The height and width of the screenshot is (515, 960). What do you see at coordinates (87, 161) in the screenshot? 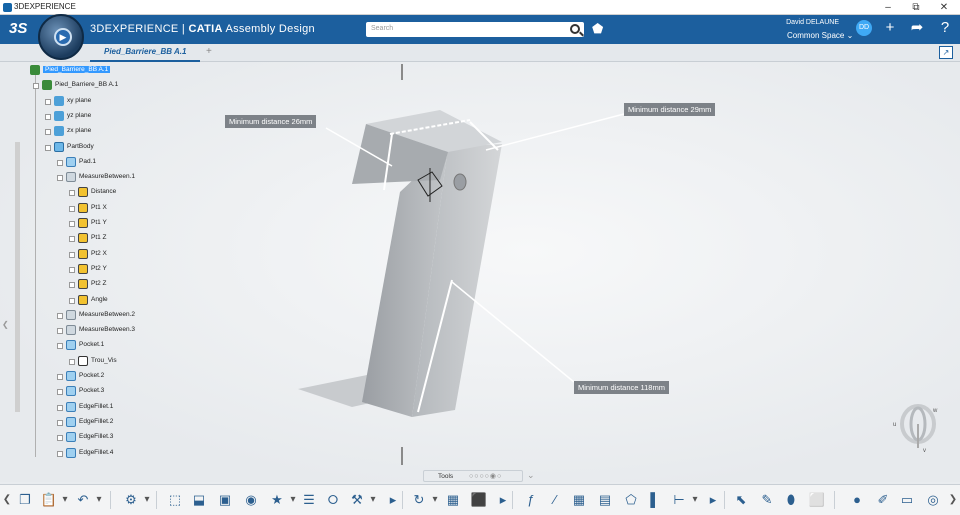
I see `tree-node-label: Pad.1` at bounding box center [87, 161].